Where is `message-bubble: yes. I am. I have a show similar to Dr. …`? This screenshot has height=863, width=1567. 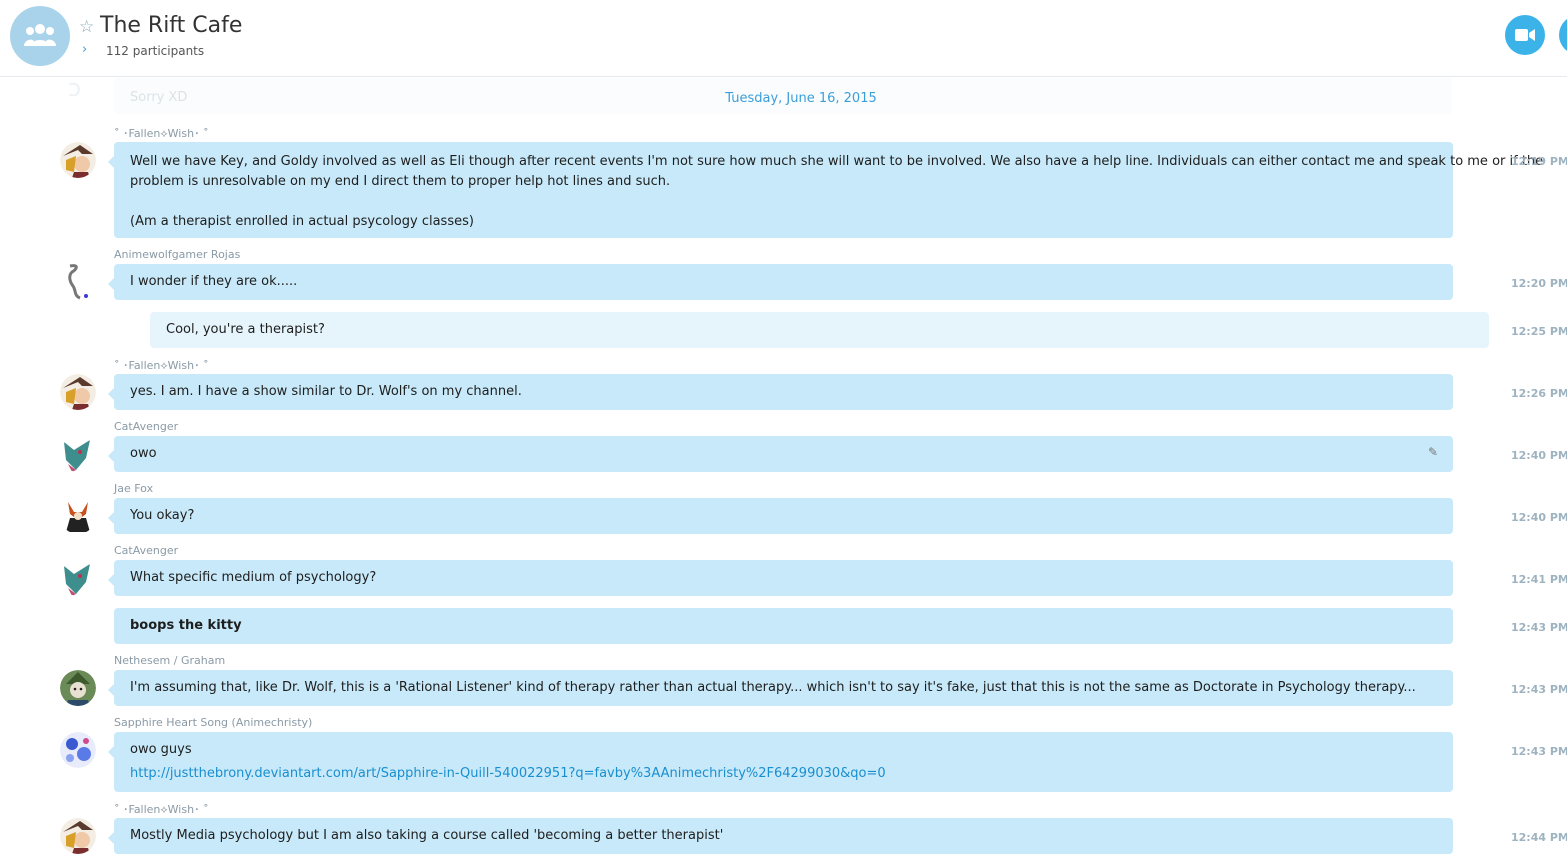 message-bubble: yes. I am. I have a show similar to Dr. … is located at coordinates (780, 392).